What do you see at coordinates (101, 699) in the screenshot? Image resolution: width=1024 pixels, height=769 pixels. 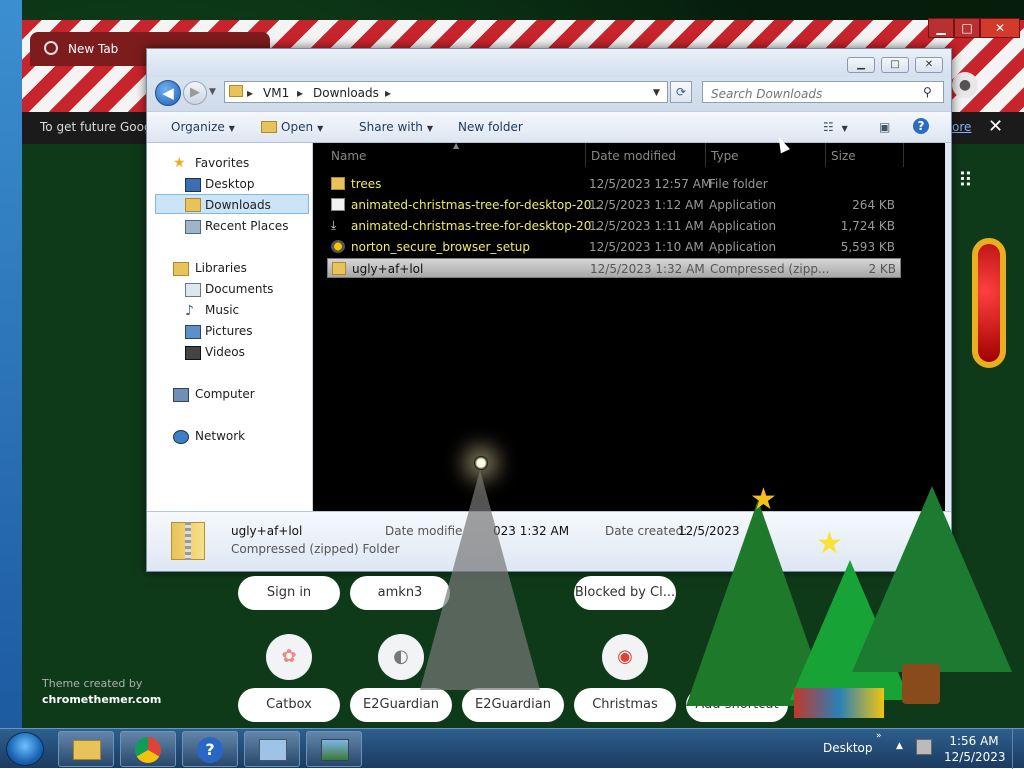 I see `theme-credit-link: chromethemer.com` at bounding box center [101, 699].